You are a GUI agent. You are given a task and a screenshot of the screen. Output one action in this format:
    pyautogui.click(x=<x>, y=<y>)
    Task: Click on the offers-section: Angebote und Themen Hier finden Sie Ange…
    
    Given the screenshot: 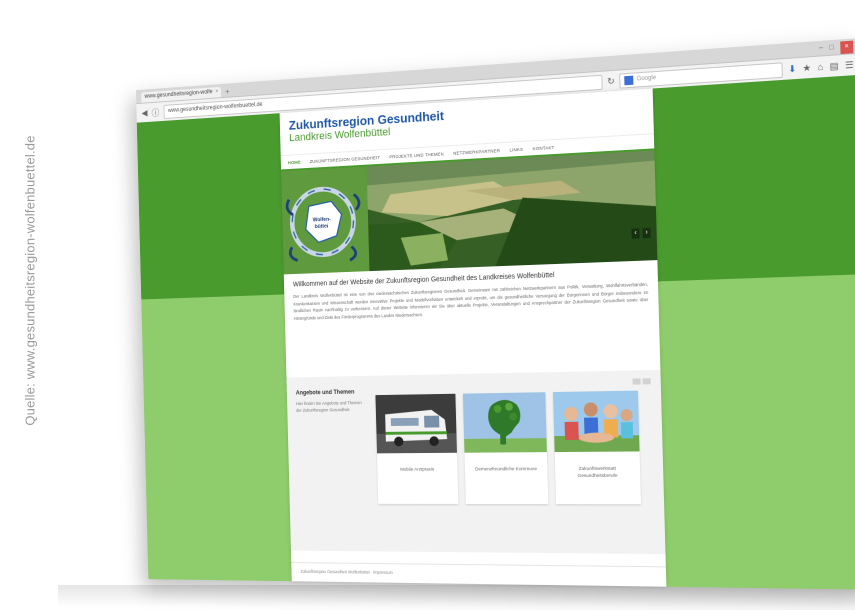 What is the action you would take?
    pyautogui.click(x=476, y=462)
    